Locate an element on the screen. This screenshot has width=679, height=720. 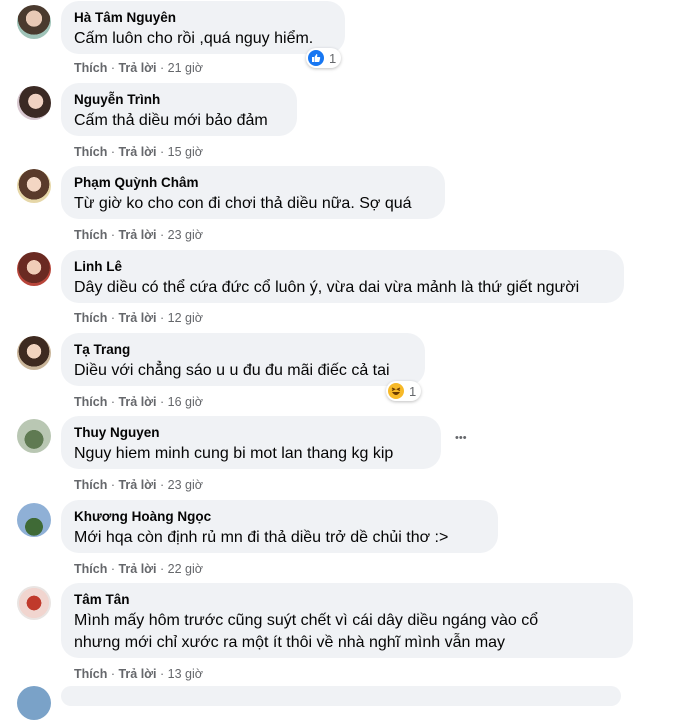
commenter-name: Tạ Trang is located at coordinates (243, 350).